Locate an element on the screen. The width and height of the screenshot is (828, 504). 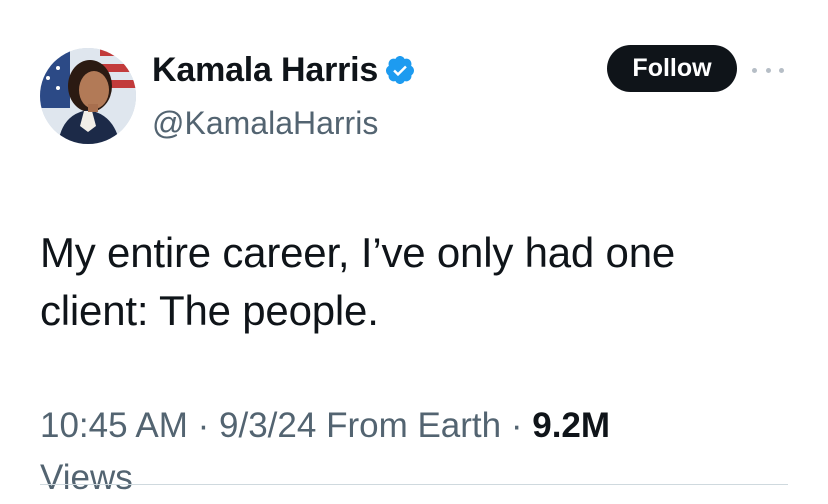
author-display-name: Kamala Harris is located at coordinates (265, 70).